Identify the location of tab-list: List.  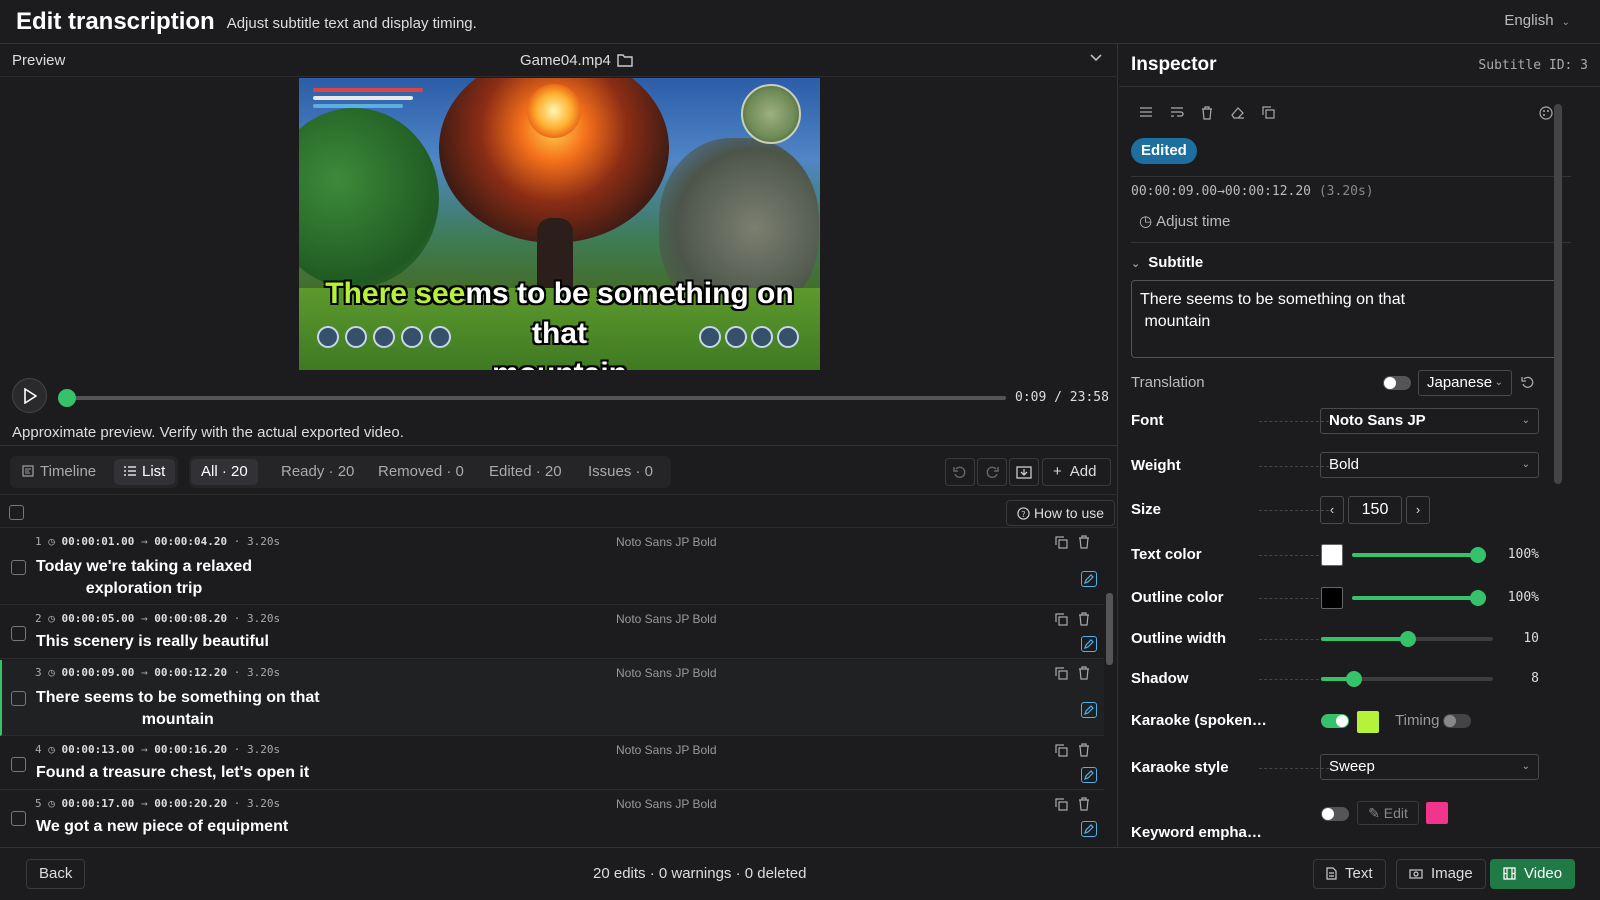
(145, 472).